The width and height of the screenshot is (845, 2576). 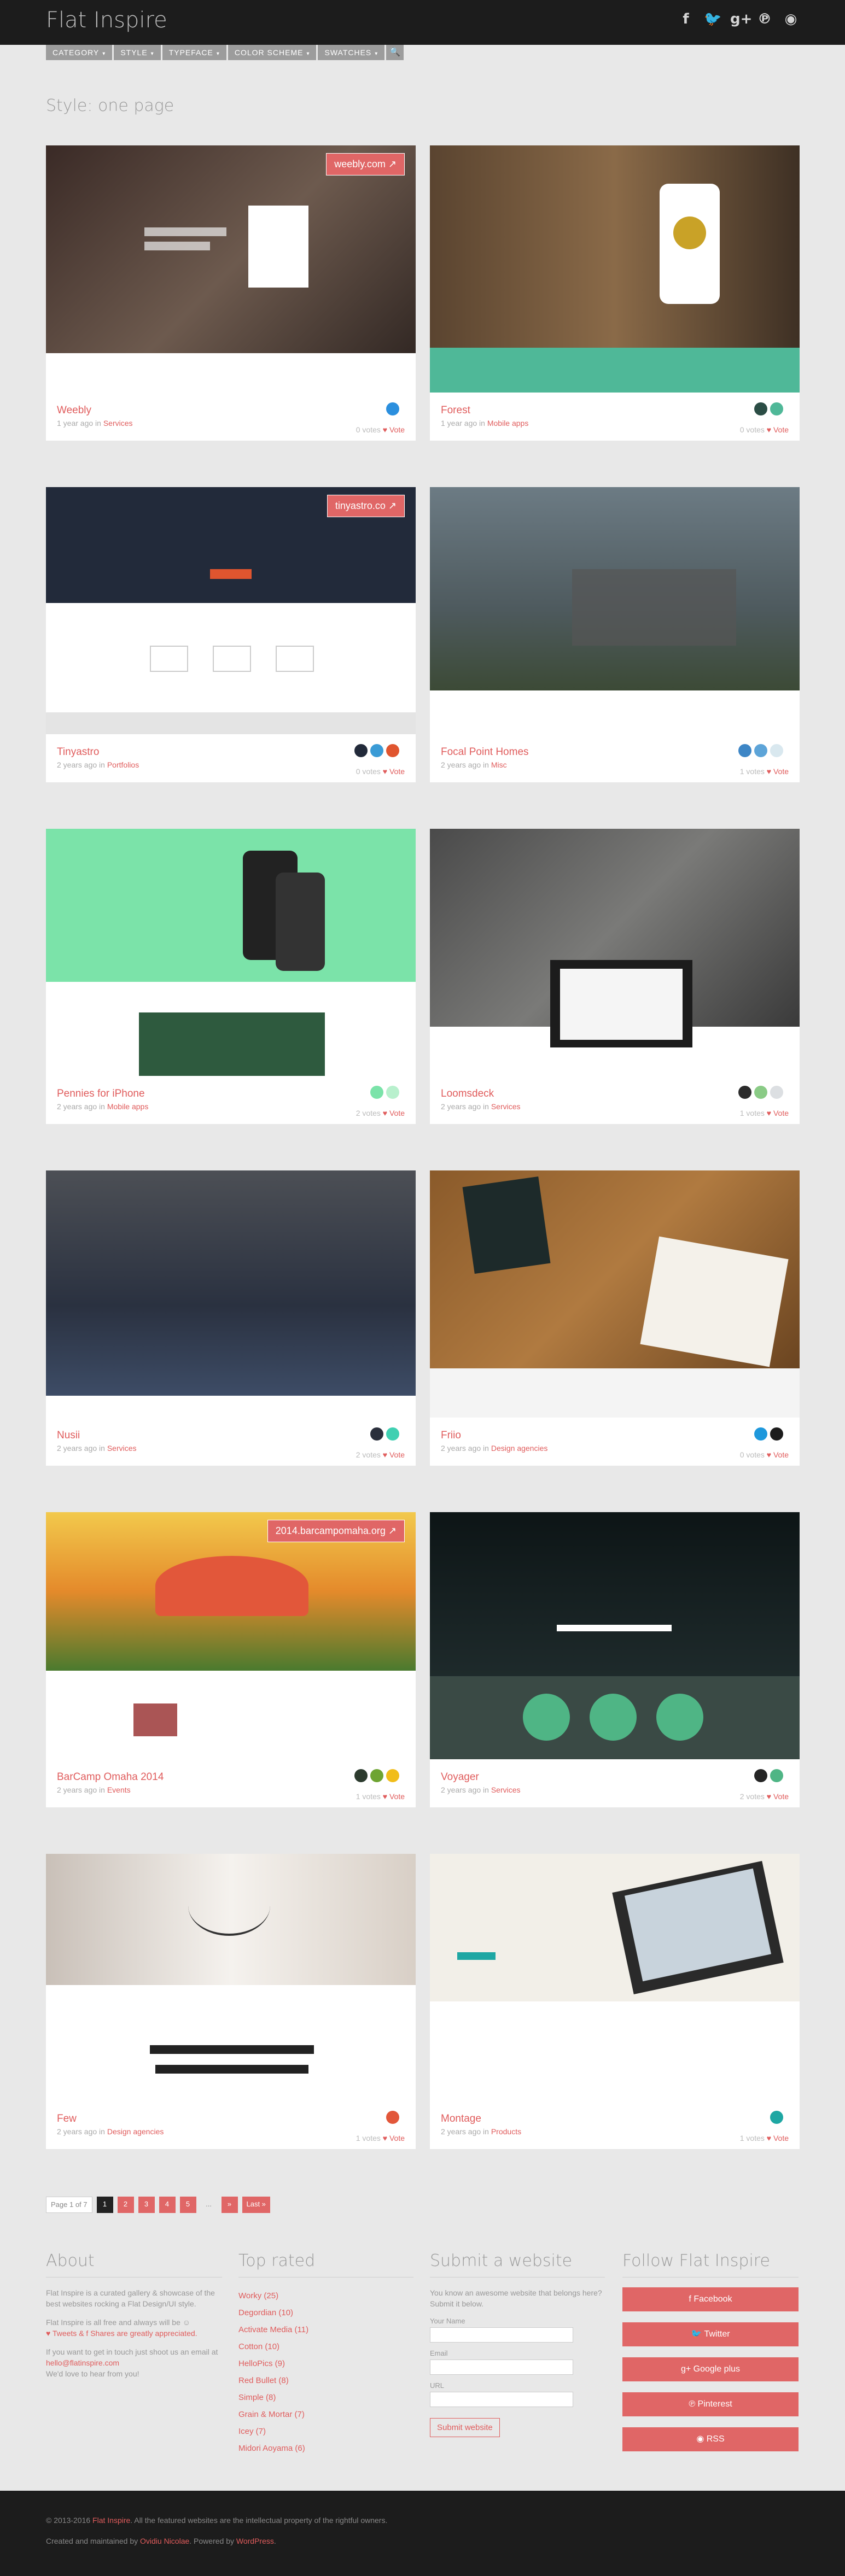 What do you see at coordinates (451, 1436) in the screenshot?
I see `card-title: Friio` at bounding box center [451, 1436].